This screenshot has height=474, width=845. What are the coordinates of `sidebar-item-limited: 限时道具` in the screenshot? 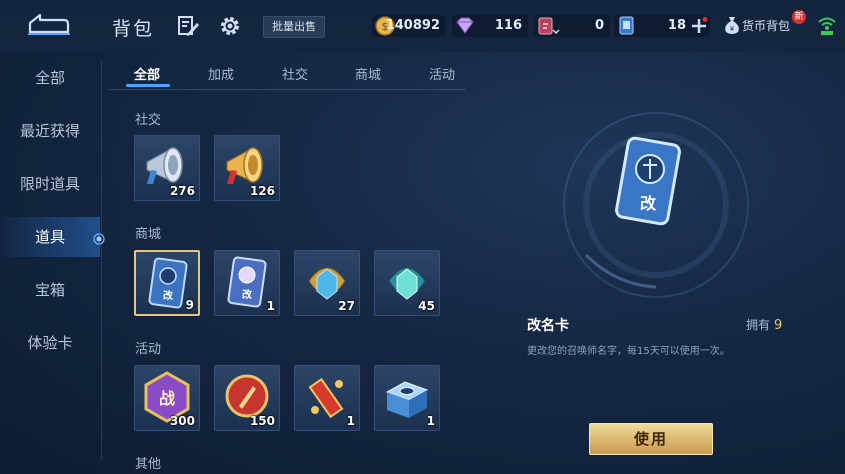 It's located at (50, 184).